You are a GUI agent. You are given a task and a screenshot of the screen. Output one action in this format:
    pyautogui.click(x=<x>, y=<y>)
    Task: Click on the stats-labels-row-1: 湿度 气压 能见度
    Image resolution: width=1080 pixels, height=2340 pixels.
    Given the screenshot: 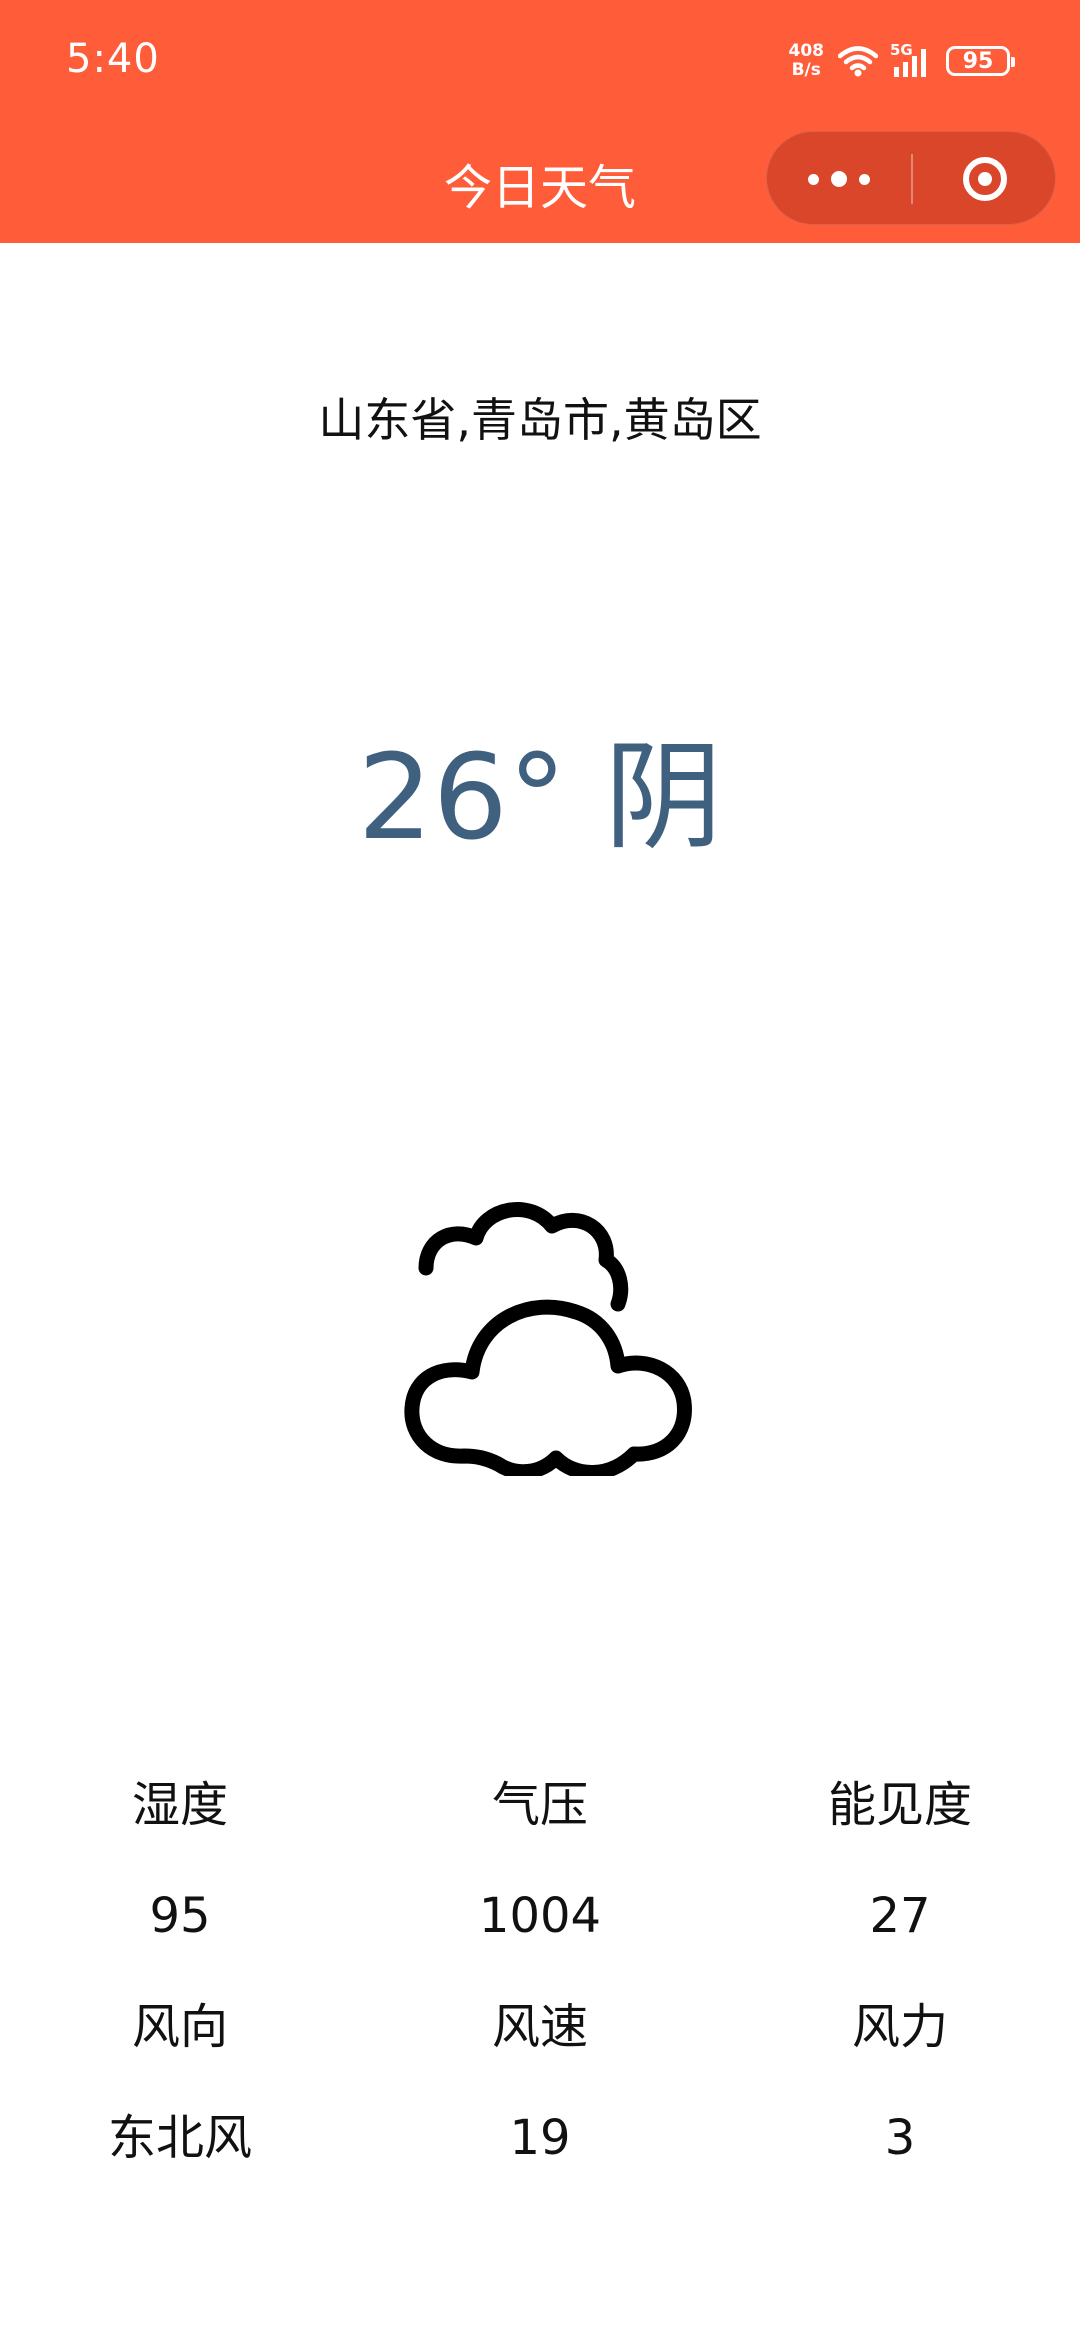 What is the action you would take?
    pyautogui.click(x=540, y=1805)
    